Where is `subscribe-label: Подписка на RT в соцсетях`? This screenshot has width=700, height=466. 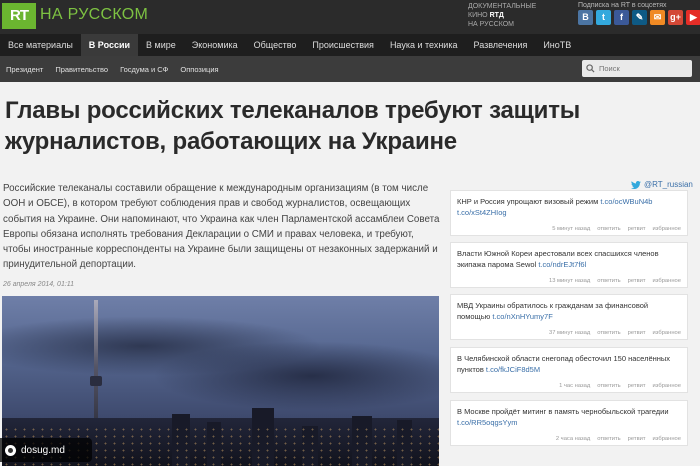 subscribe-label: Подписка на RT в соцсетях is located at coordinates (622, 5).